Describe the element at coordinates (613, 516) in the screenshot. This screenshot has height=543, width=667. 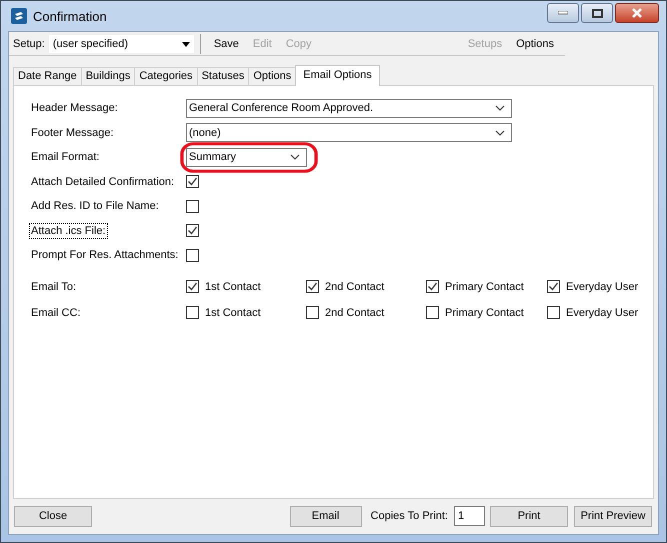
I see `print-preview-button: Print Preview` at that location.